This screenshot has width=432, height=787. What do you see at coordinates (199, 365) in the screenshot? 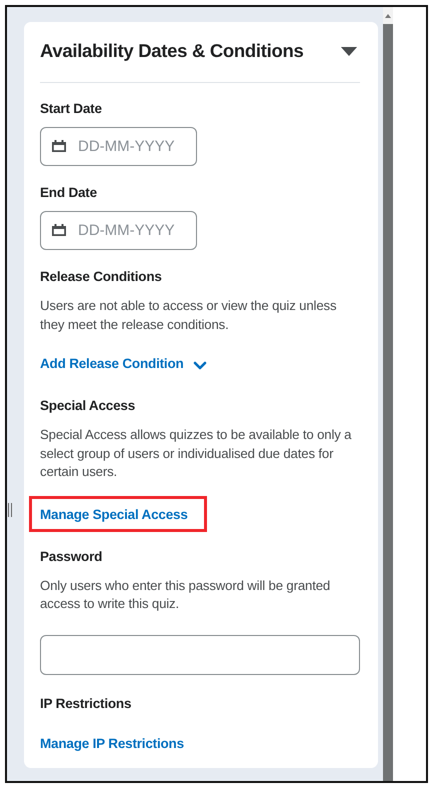
I see `chevron-down-icon` at bounding box center [199, 365].